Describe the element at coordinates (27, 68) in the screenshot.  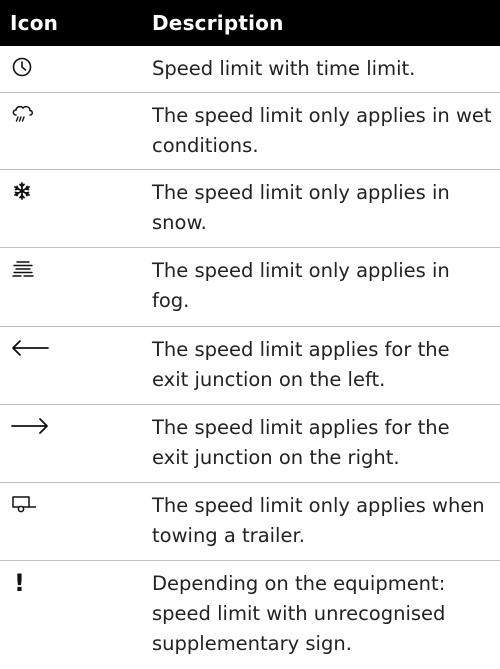
I see `clock-icon` at that location.